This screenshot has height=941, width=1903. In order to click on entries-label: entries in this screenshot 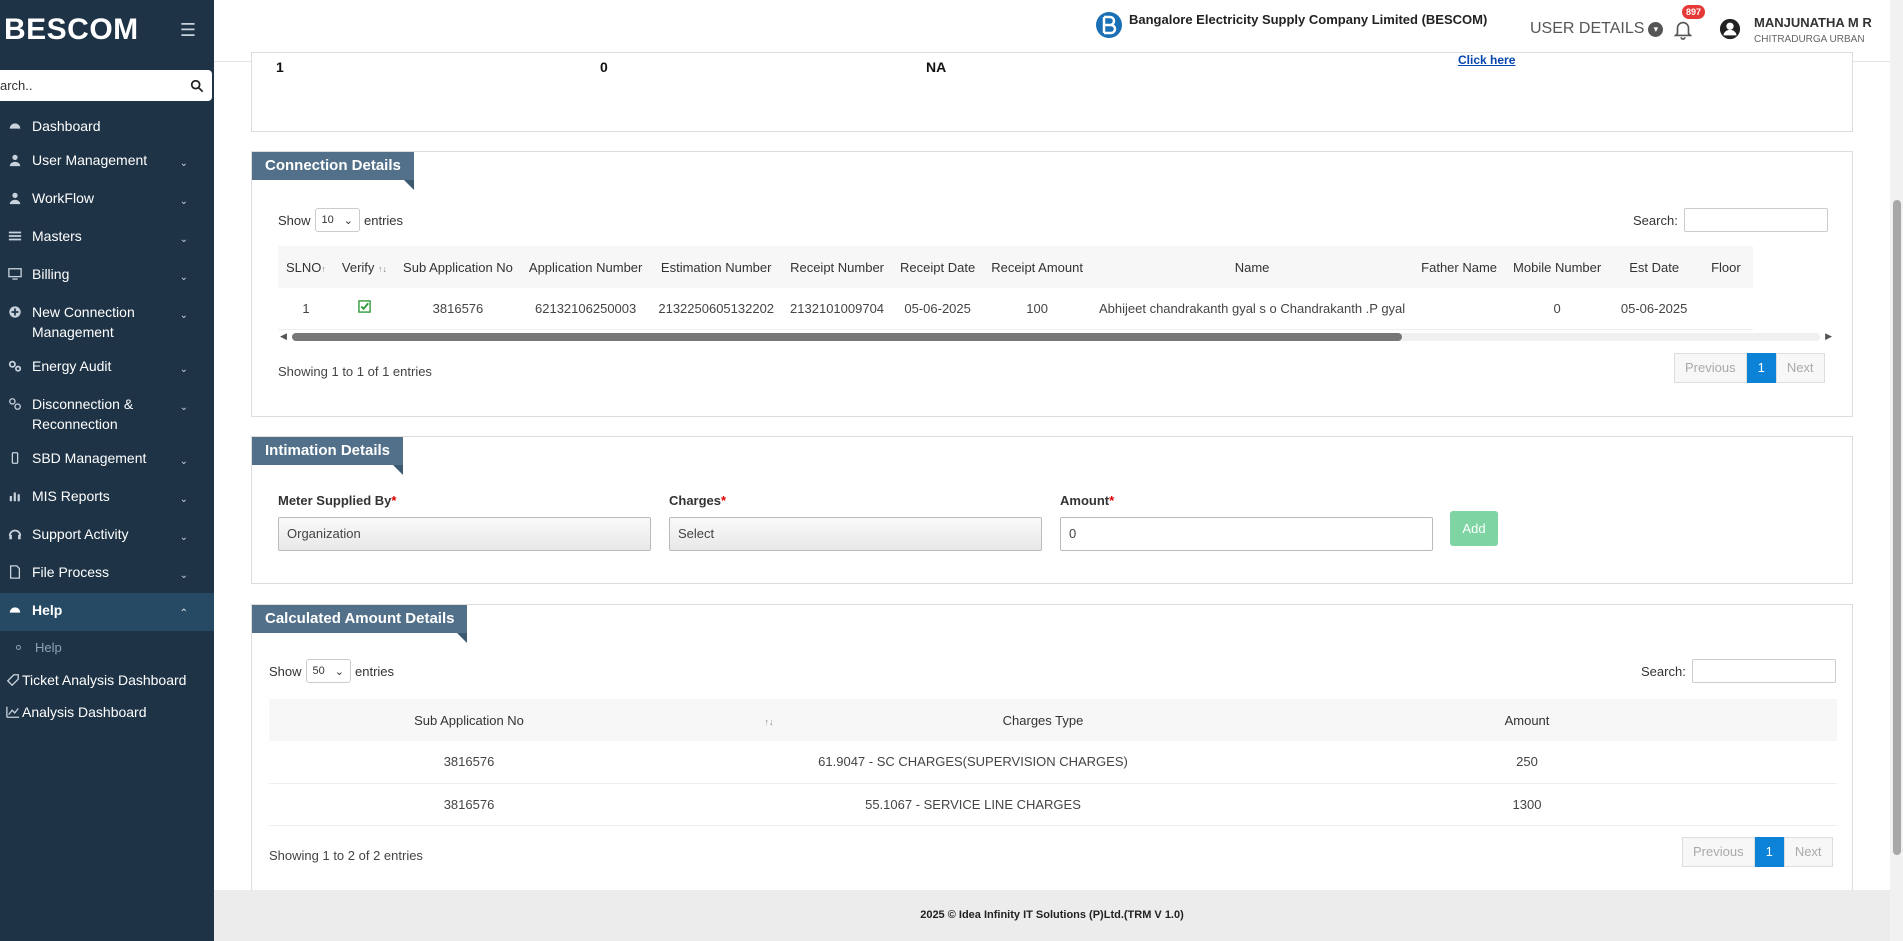, I will do `click(375, 671)`.